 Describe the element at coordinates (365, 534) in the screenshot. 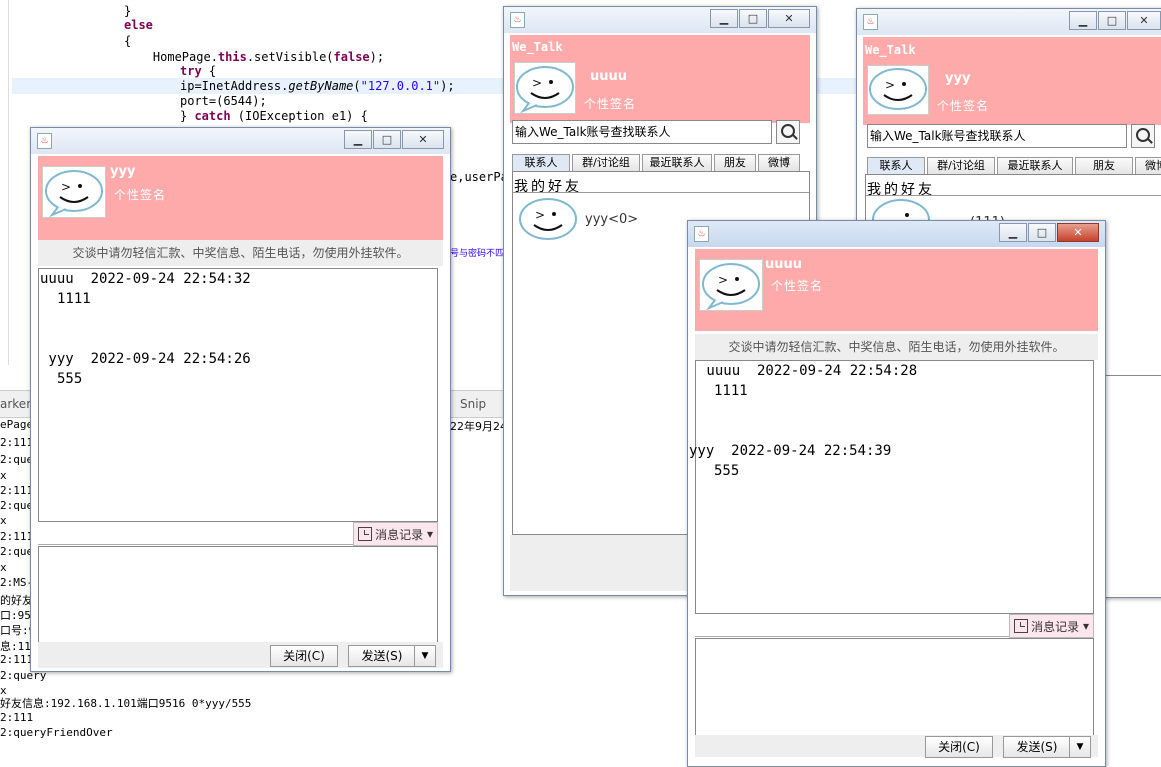

I see `clock-icon` at that location.